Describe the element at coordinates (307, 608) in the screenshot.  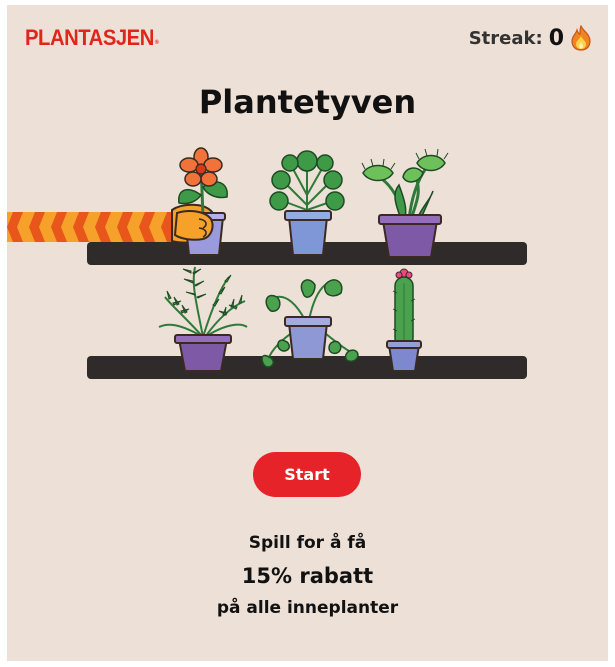
I see `promo-line3: på alle inneplanter` at that location.